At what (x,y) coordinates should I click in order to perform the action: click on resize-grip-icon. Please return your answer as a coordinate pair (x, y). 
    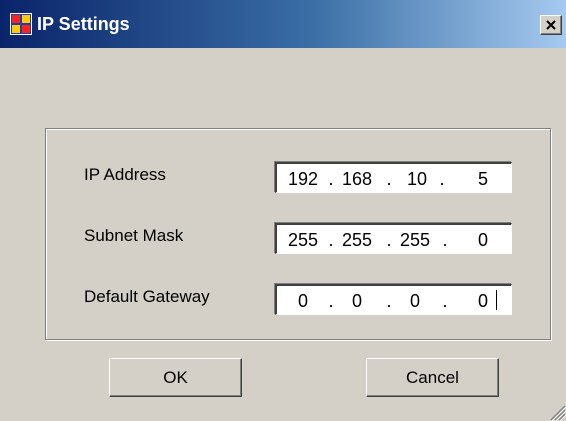
    Looking at the image, I should click on (557, 411).